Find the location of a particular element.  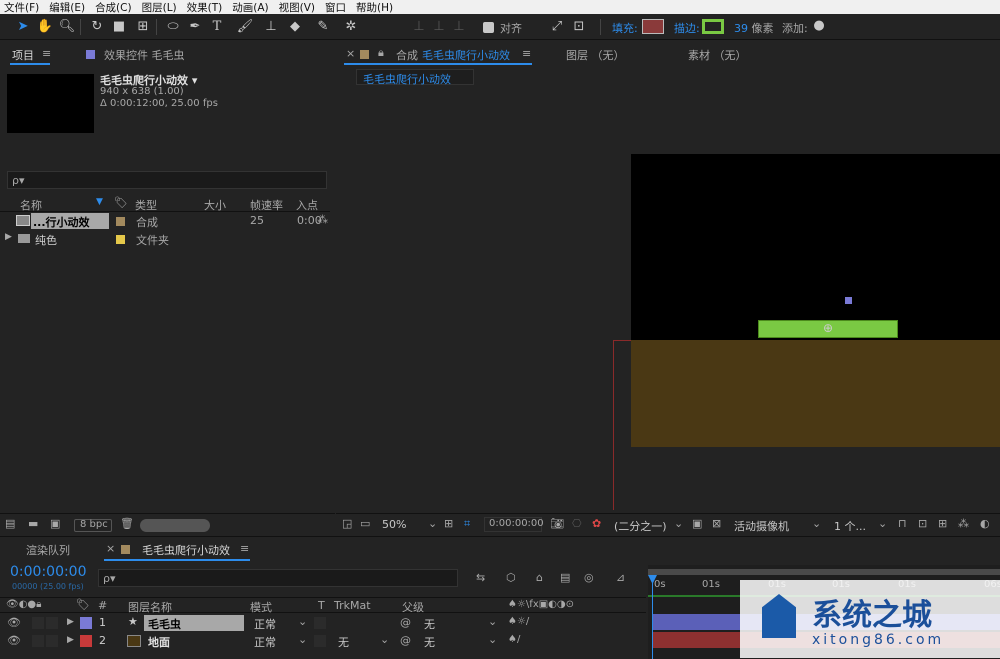

av-switches-icon: 👁︎◐●🔒︎ is located at coordinates (23, 604).